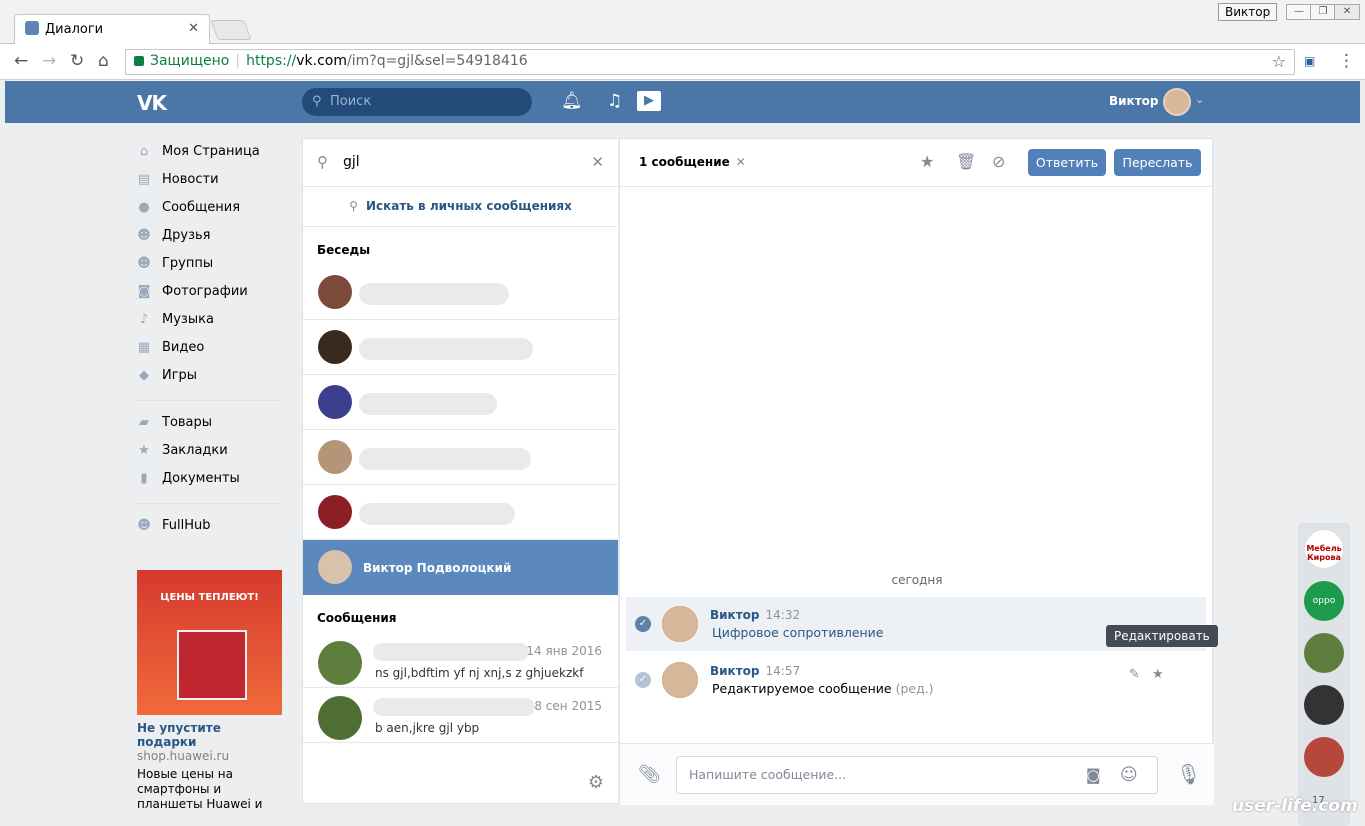  Describe the element at coordinates (1309, 61) in the screenshot. I see `extension-icon: ▣` at that location.